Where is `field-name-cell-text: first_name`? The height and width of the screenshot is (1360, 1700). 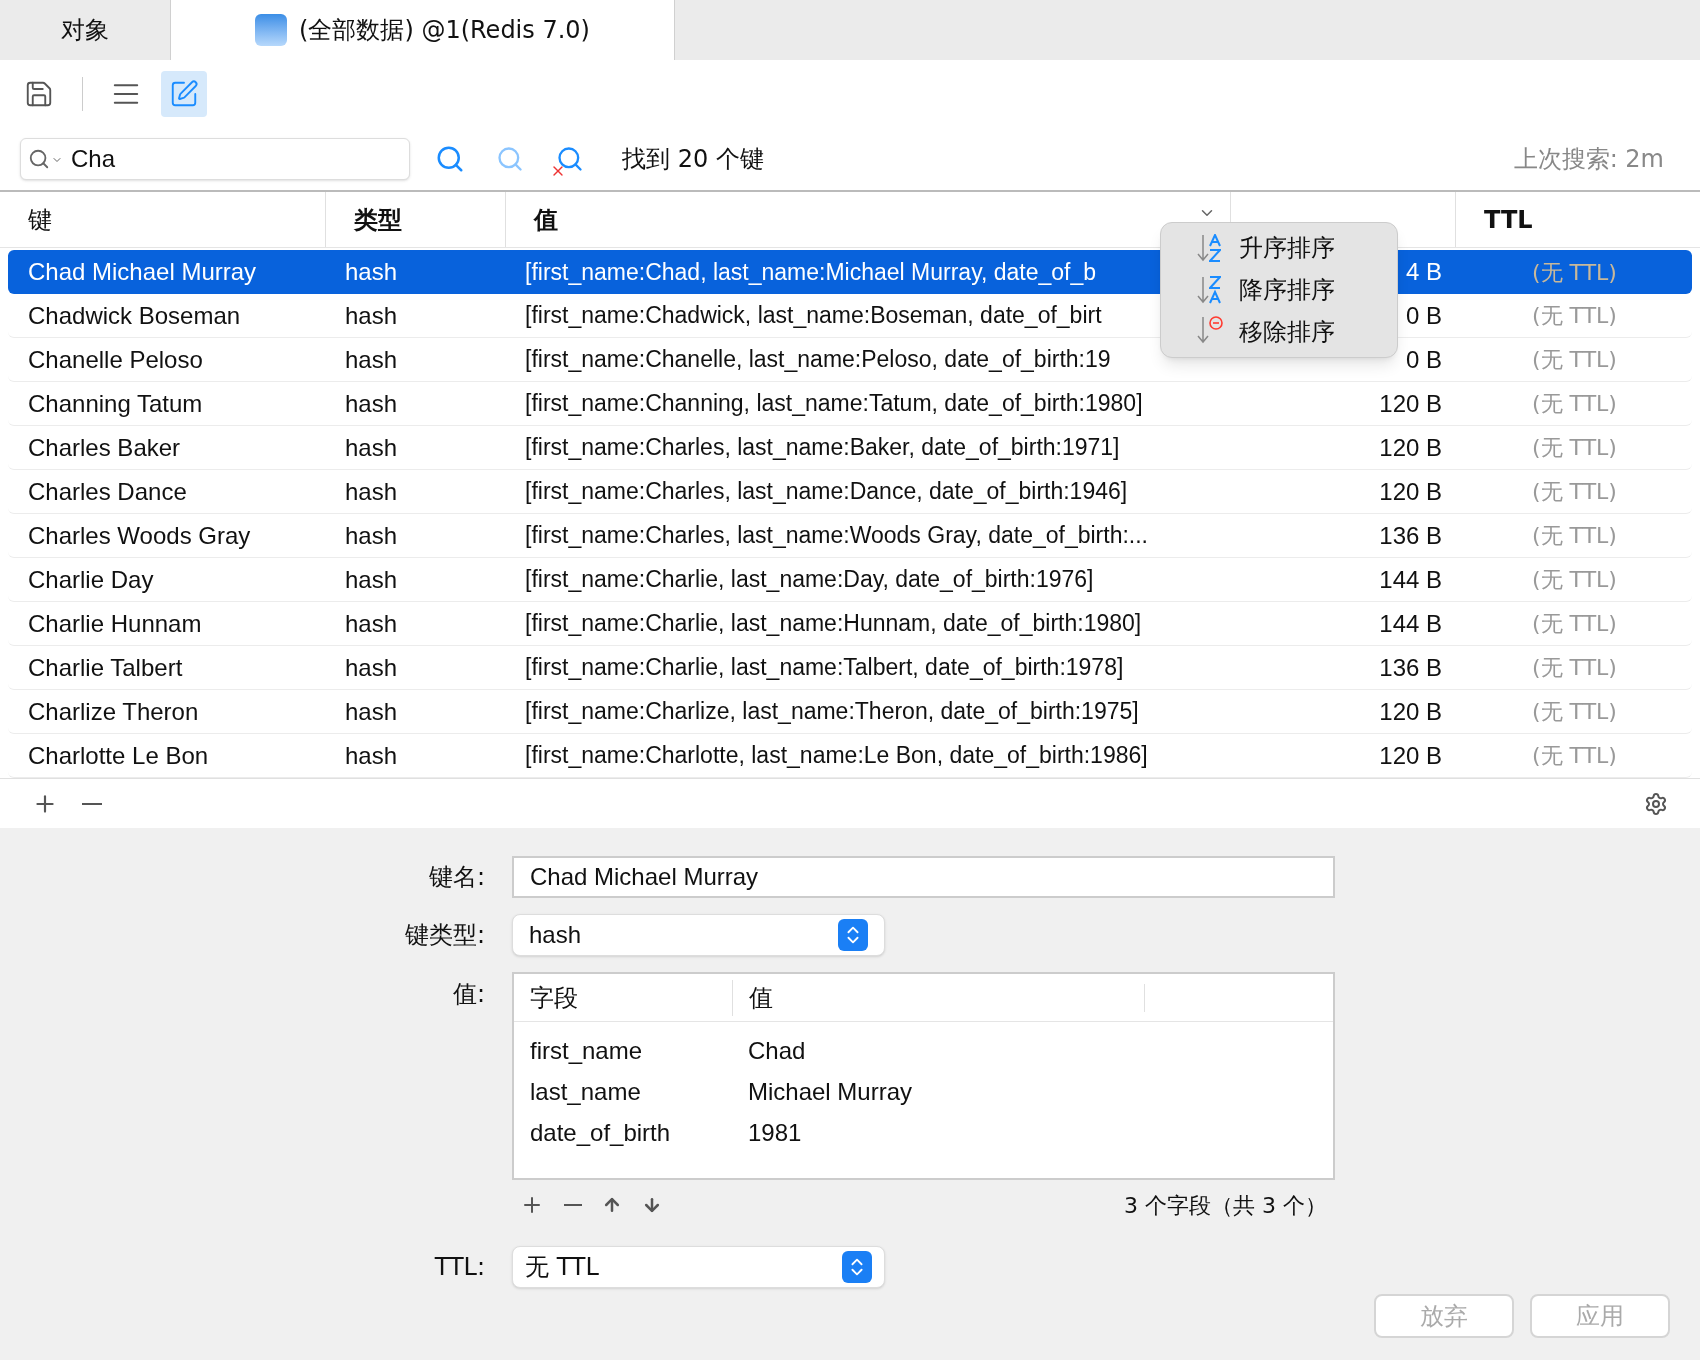
field-name-cell-text: first_name is located at coordinates (586, 1050).